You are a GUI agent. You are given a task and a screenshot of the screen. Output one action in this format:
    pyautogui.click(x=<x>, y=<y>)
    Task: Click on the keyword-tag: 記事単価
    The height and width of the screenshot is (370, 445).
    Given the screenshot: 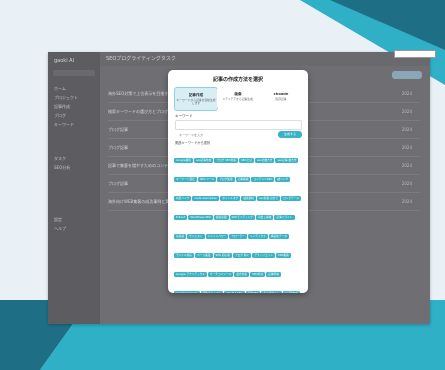 What is the action you would take?
    pyautogui.click(x=273, y=274)
    